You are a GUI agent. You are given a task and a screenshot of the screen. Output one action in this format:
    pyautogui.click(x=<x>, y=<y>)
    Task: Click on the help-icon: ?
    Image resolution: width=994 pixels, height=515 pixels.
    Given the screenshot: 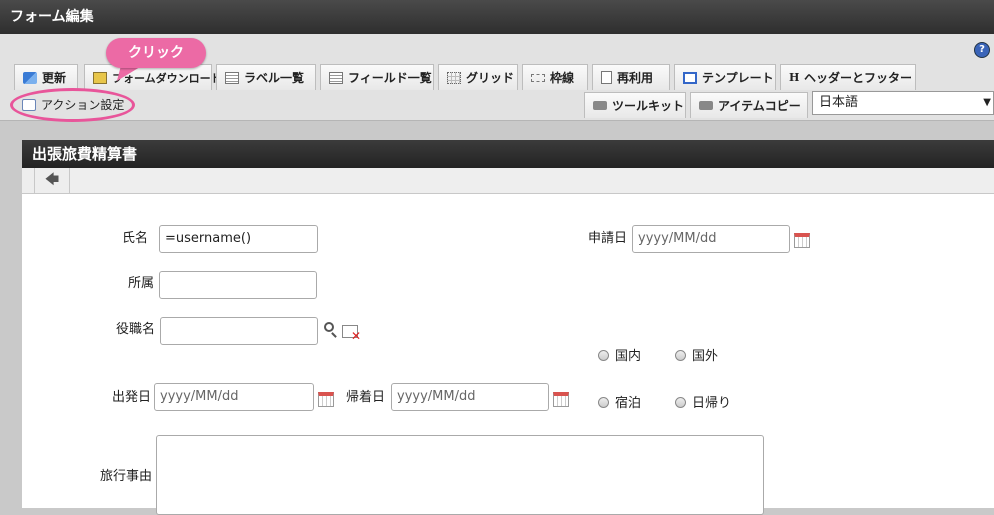 What is the action you would take?
    pyautogui.click(x=982, y=50)
    